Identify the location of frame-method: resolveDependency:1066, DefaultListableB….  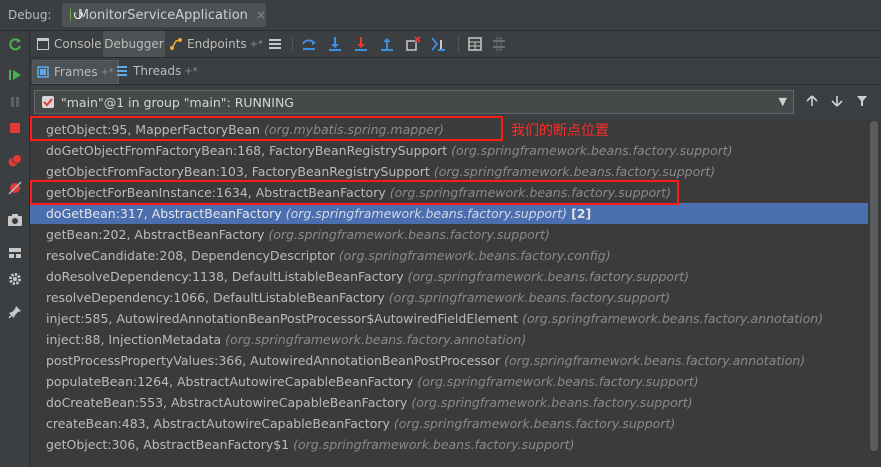
(215, 297).